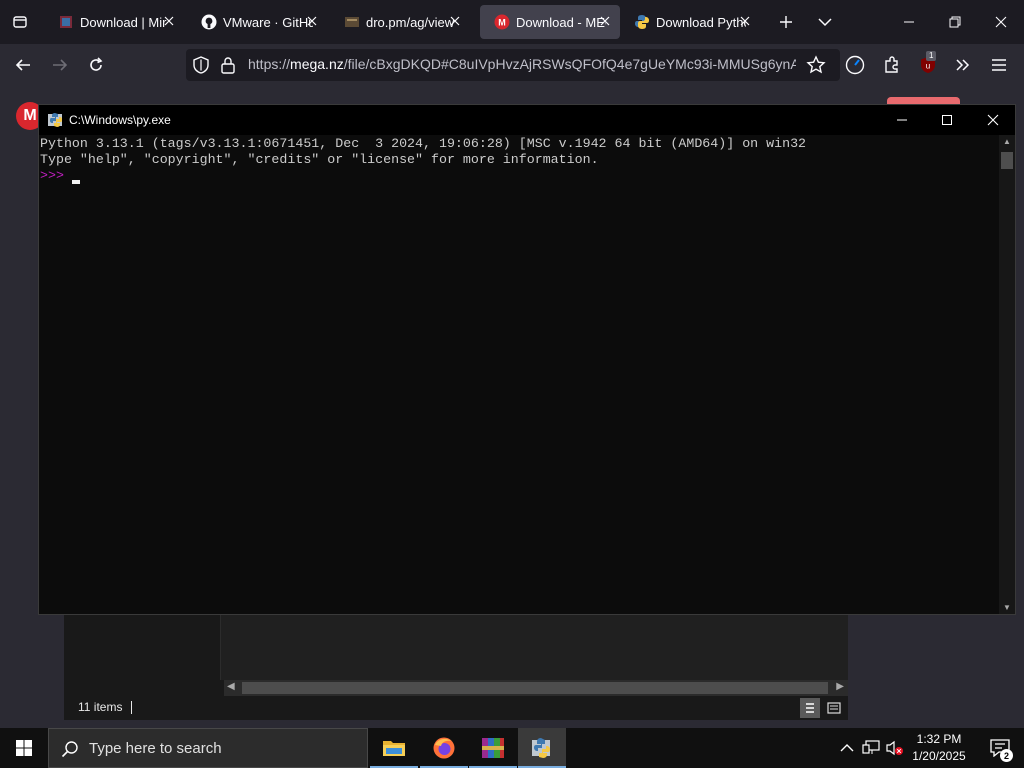 This screenshot has height=768, width=1024. Describe the element at coordinates (20, 22) in the screenshot. I see `firefox-view-button` at that location.